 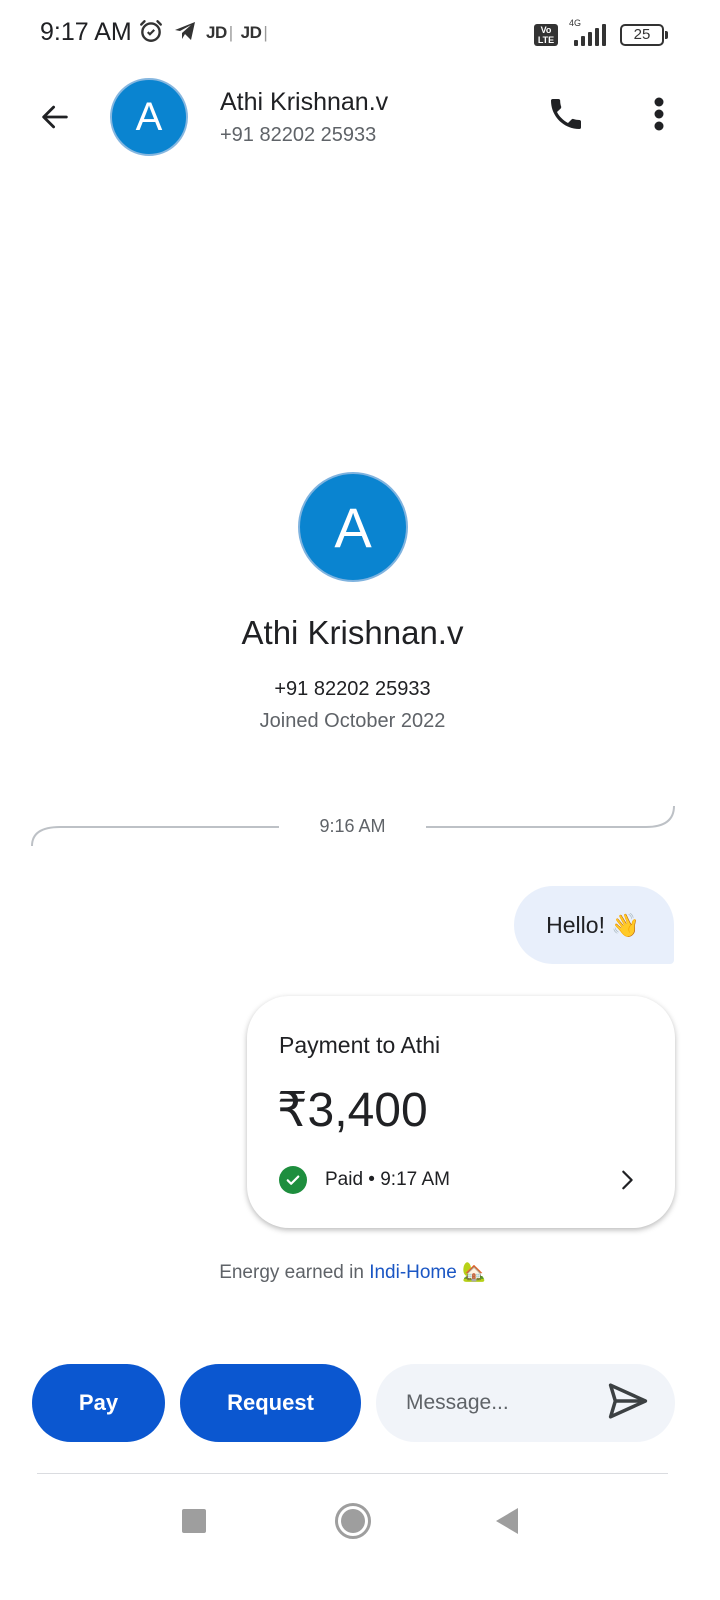 What do you see at coordinates (644, 35) in the screenshot?
I see `battery-icon: 25` at bounding box center [644, 35].